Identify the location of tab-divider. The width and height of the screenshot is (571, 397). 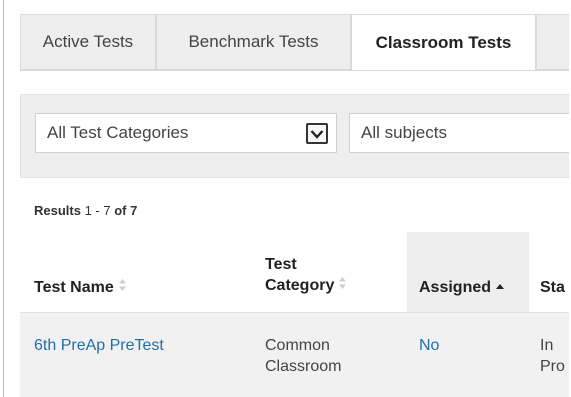
(294, 70).